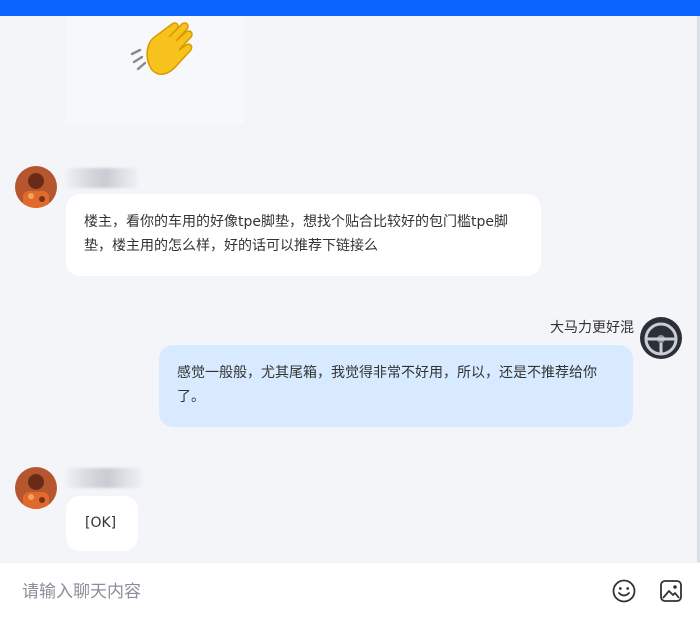  What do you see at coordinates (671, 591) in the screenshot?
I see `image-upload-icon` at bounding box center [671, 591].